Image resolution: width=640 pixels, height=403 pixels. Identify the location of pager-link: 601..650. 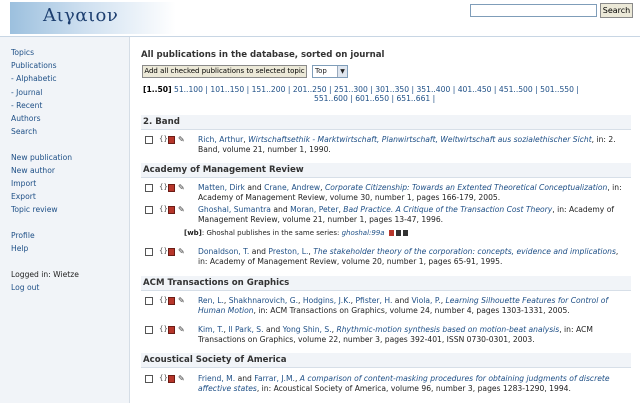
(372, 98).